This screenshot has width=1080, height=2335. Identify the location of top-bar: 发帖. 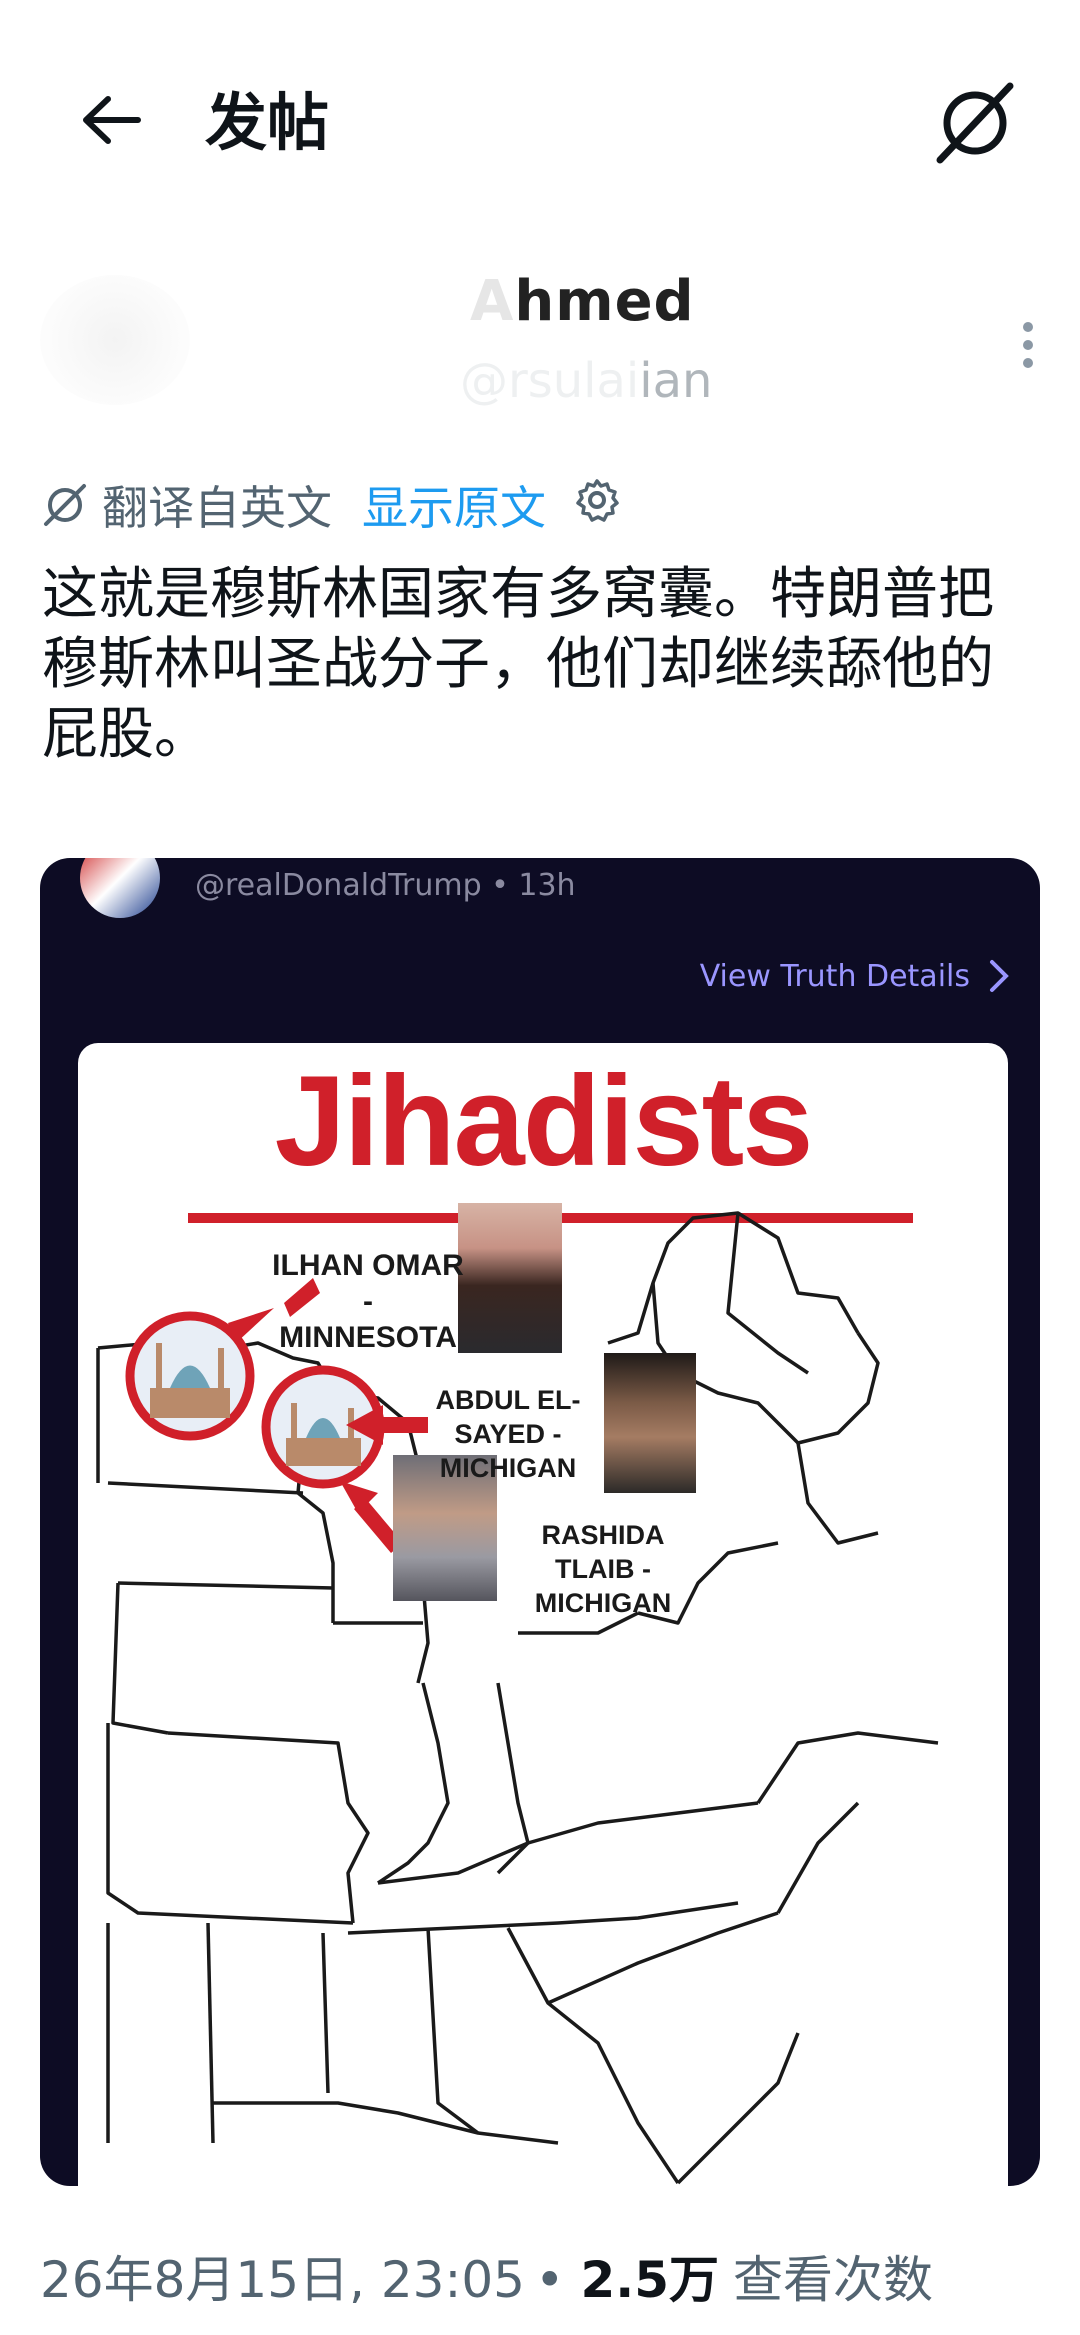
(540, 115).